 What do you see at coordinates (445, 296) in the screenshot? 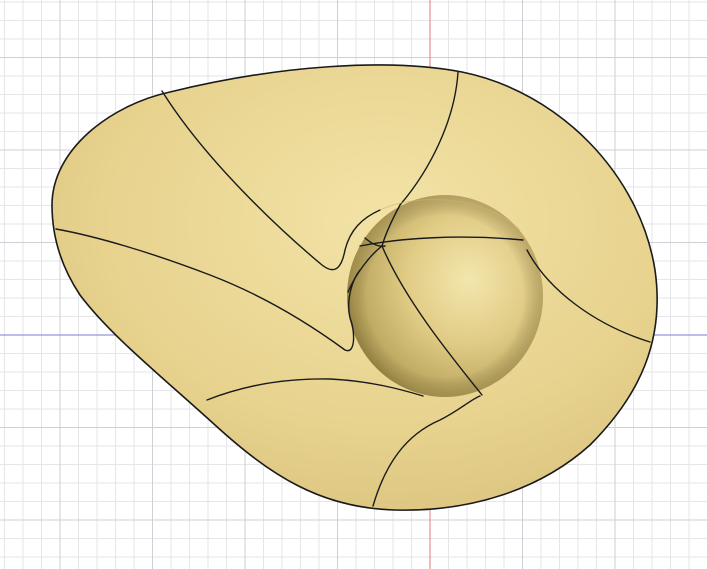
I see `cavity-rim-shade` at bounding box center [445, 296].